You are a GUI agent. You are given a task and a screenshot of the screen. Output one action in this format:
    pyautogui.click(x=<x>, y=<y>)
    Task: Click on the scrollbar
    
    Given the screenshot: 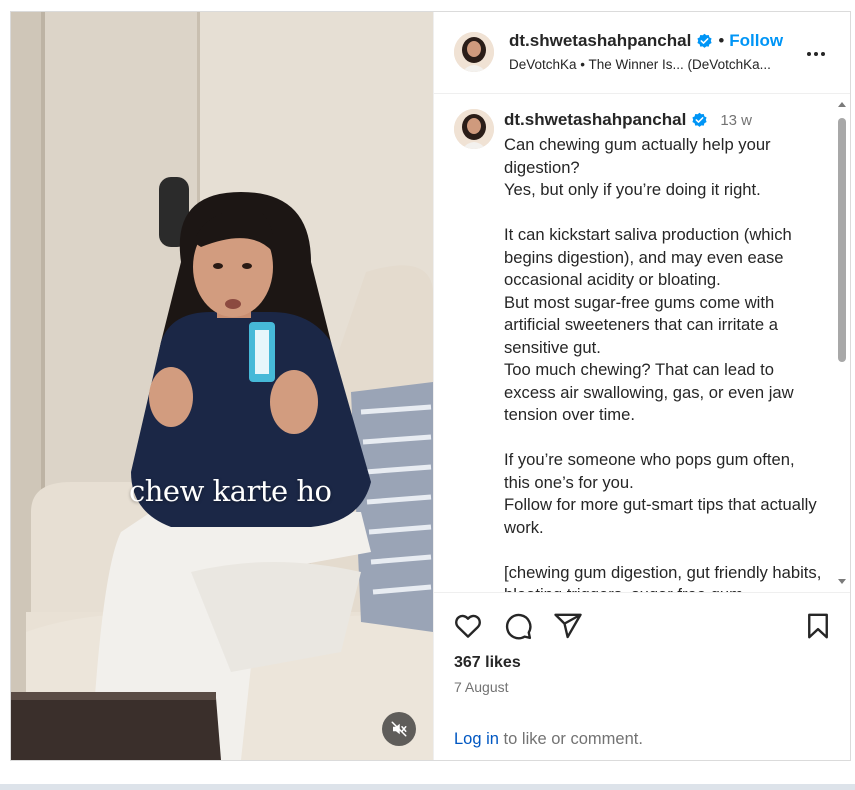 What is the action you would take?
    pyautogui.click(x=842, y=342)
    